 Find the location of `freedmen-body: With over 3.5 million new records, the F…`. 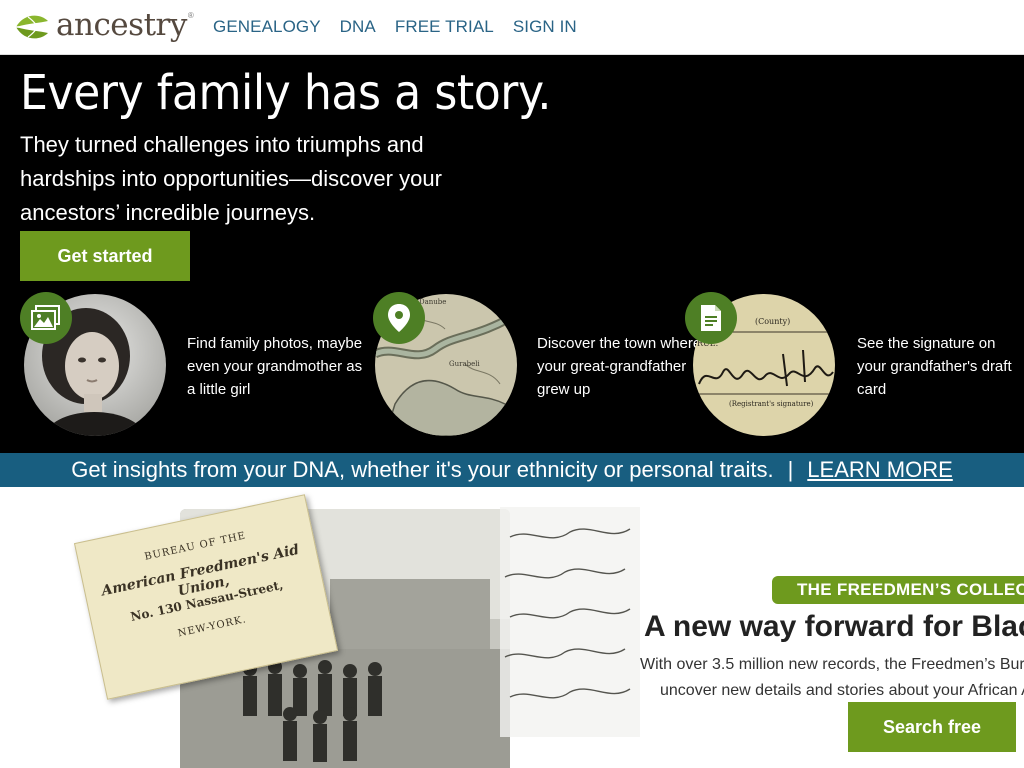

freedmen-body: With over 3.5 million new records, the F… is located at coordinates (832, 678).